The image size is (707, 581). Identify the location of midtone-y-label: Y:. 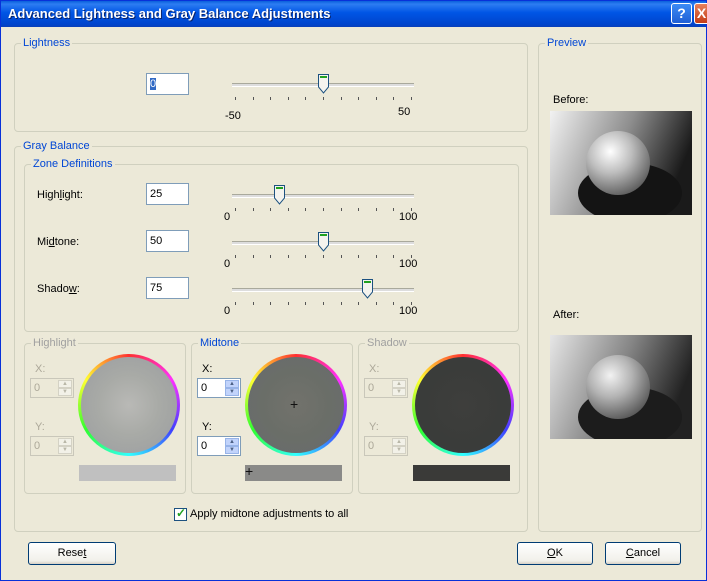
(207, 427).